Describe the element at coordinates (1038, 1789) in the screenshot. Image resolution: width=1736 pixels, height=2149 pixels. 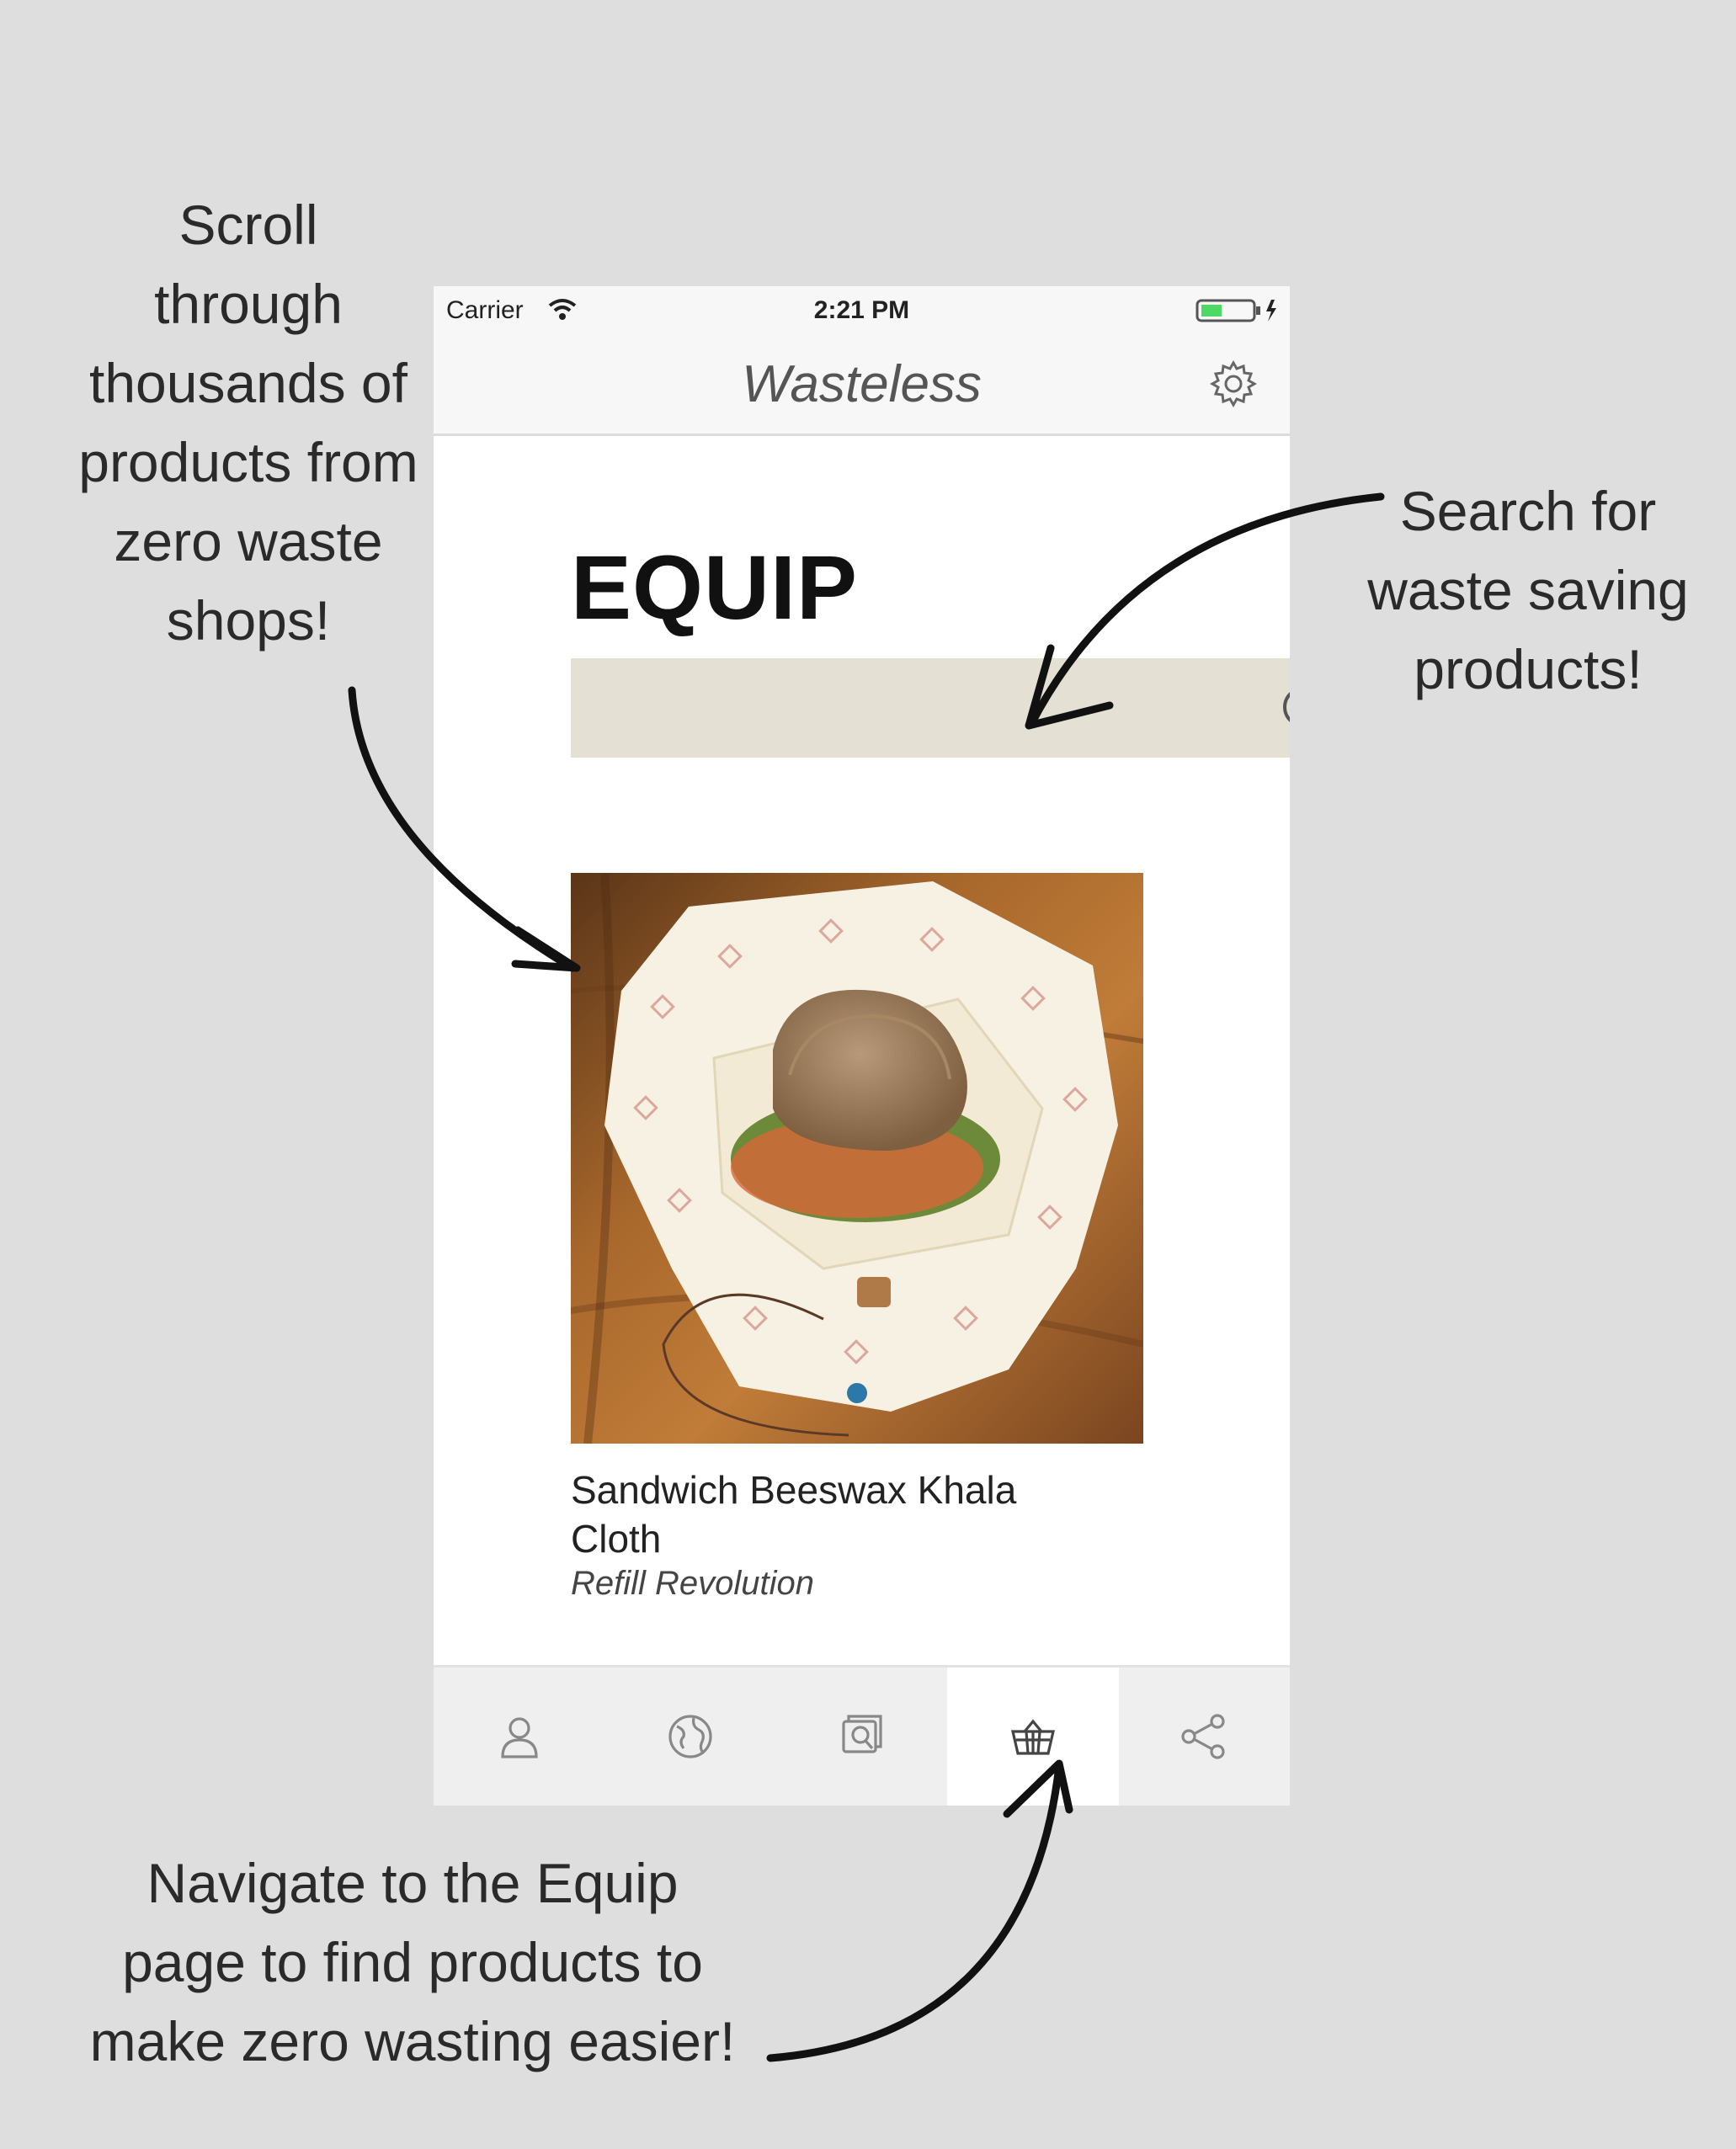
I see `arrow-nav-head` at that location.